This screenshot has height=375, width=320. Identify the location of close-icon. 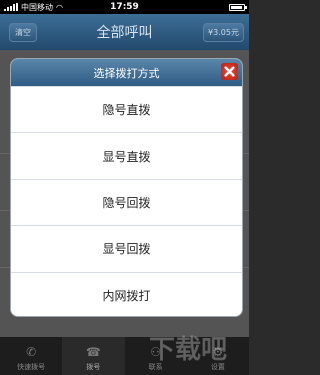
(229, 71).